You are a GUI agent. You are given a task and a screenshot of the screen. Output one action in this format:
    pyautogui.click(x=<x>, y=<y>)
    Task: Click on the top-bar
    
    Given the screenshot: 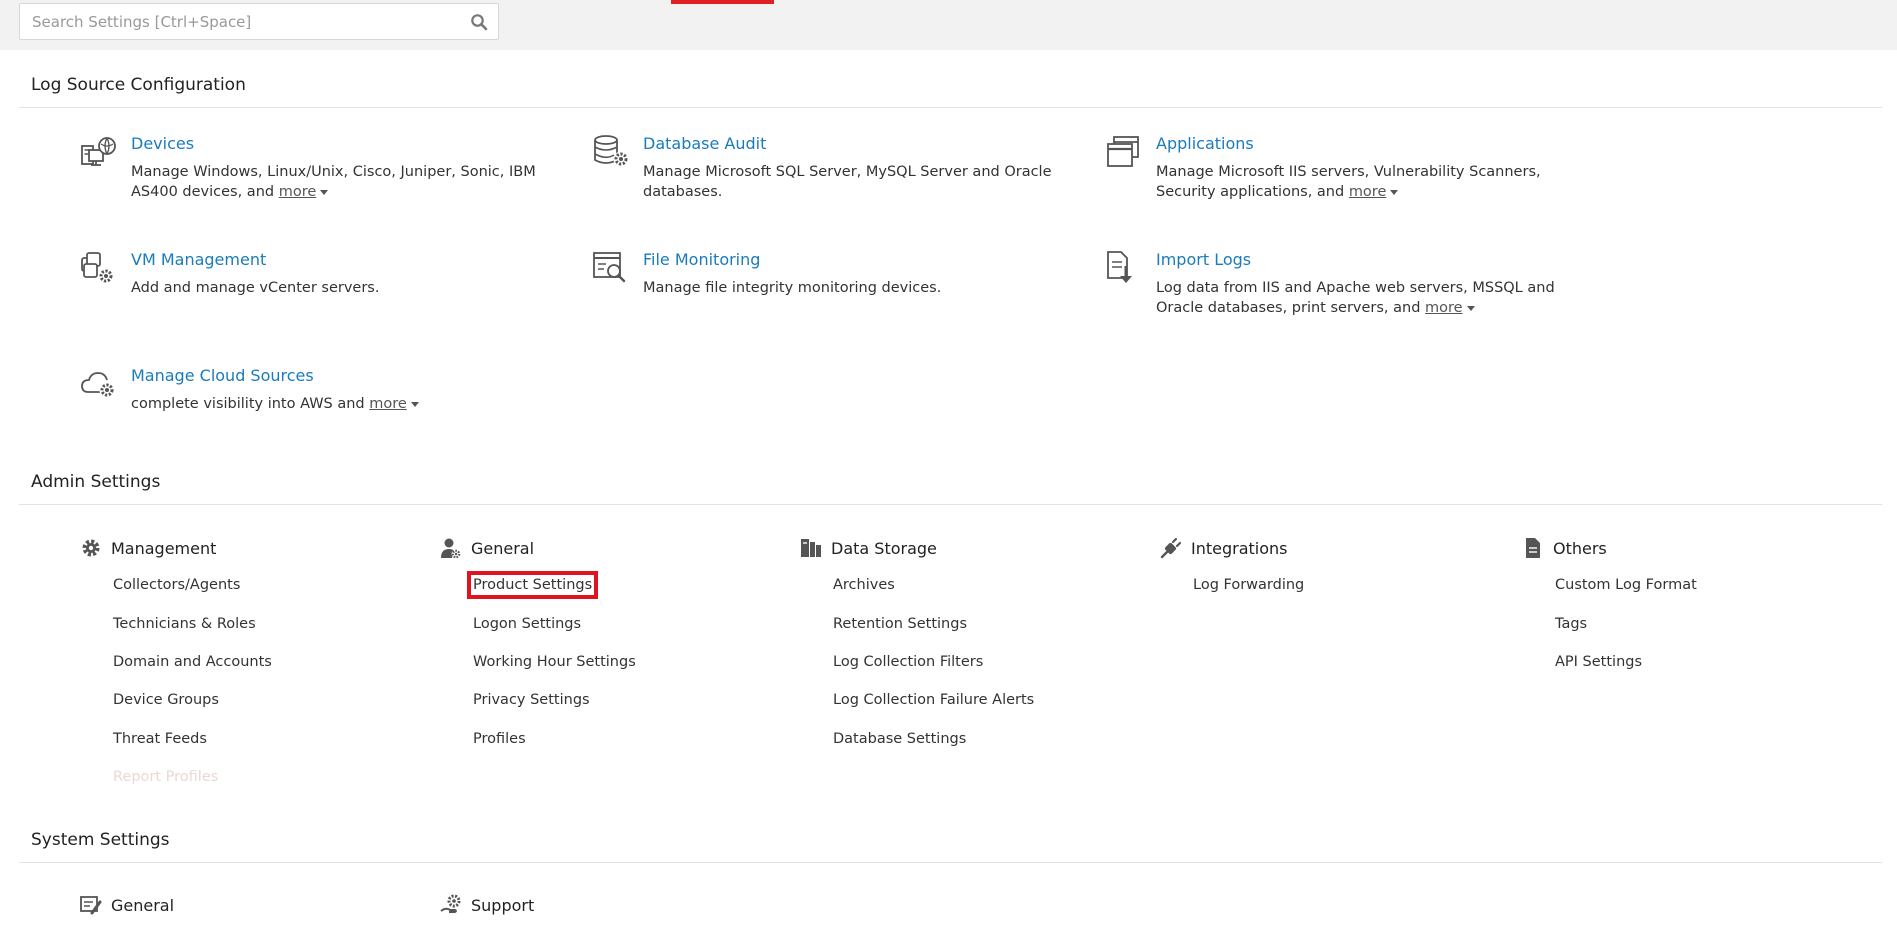 What is the action you would take?
    pyautogui.click(x=948, y=25)
    